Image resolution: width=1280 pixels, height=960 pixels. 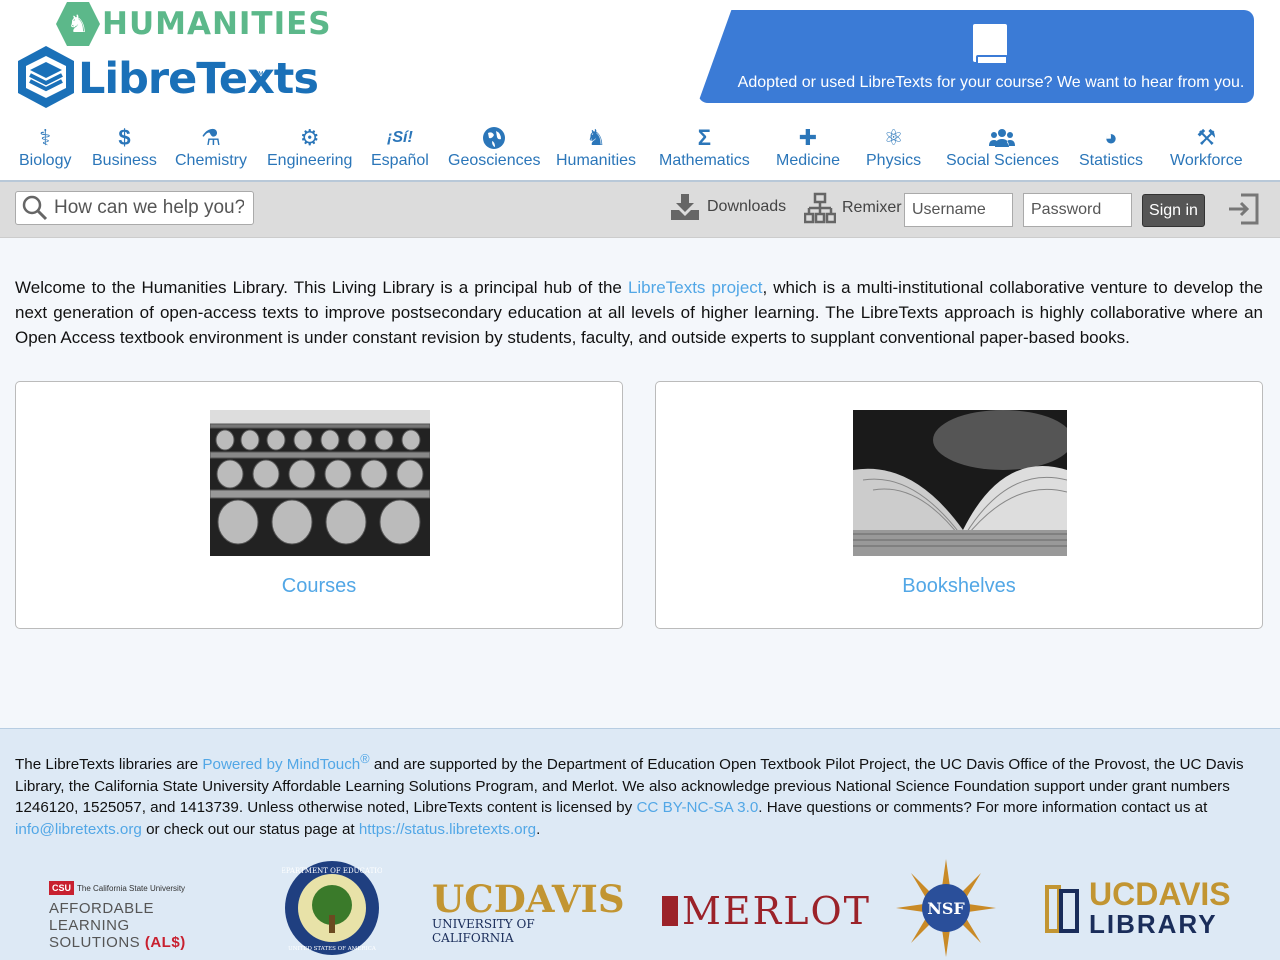 I want to click on nav-label: Mathematics, so click(x=704, y=160).